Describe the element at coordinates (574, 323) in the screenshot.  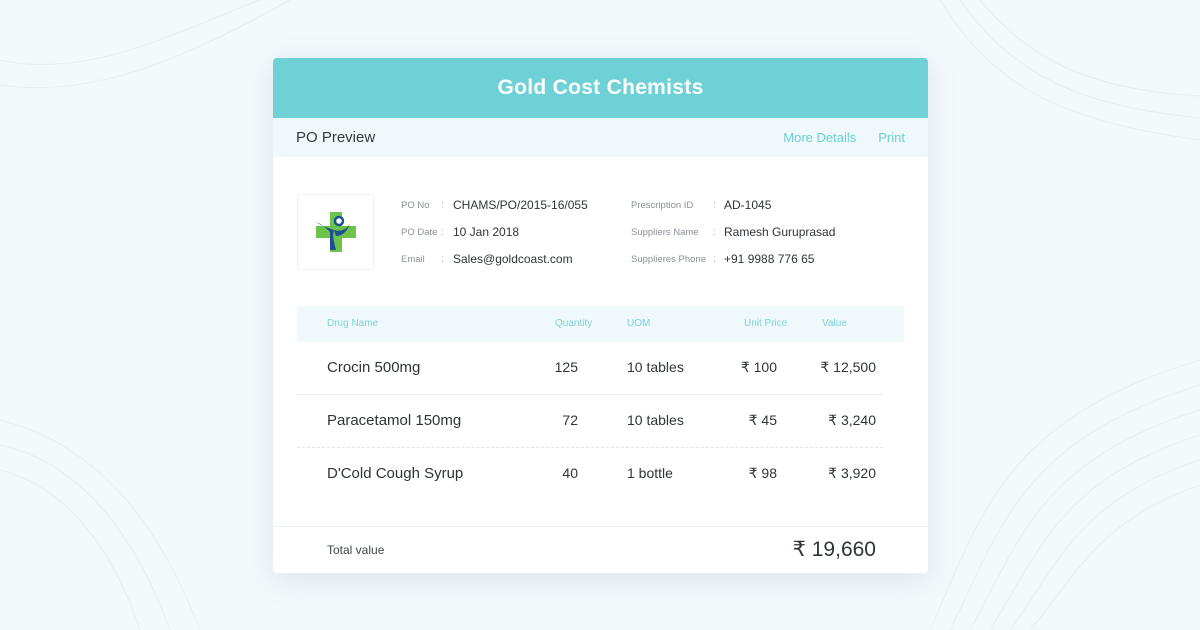
I see `col-quantity: Quantity` at that location.